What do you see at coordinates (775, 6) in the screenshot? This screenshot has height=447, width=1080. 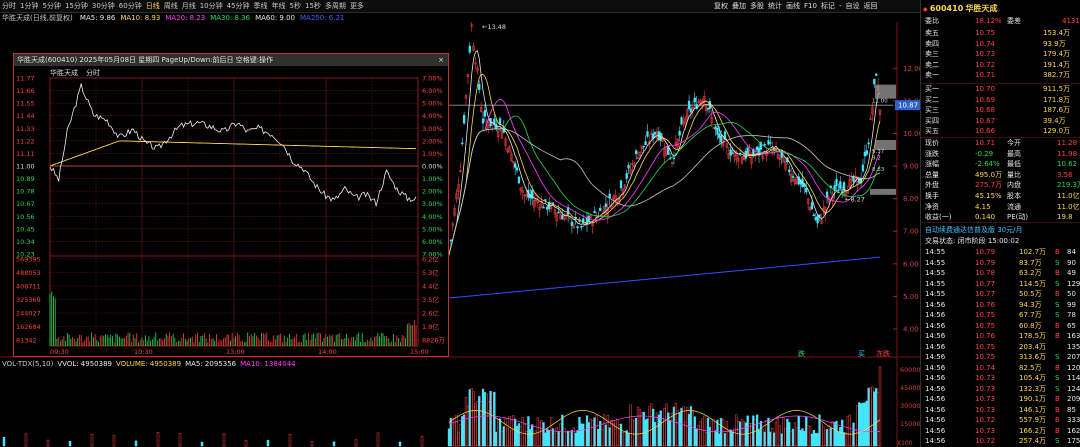 I see `tool-button: 统计` at bounding box center [775, 6].